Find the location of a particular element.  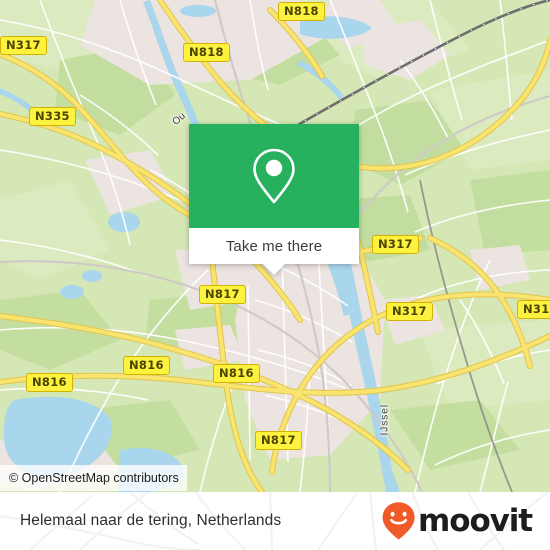

moovit-logo: moovit is located at coordinates (457, 521).